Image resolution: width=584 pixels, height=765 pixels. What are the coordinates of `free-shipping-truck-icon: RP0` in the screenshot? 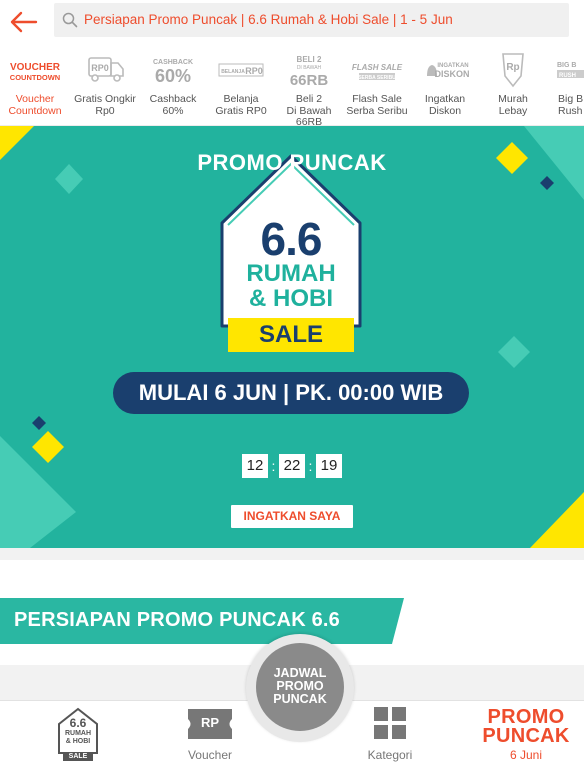 It's located at (105, 70).